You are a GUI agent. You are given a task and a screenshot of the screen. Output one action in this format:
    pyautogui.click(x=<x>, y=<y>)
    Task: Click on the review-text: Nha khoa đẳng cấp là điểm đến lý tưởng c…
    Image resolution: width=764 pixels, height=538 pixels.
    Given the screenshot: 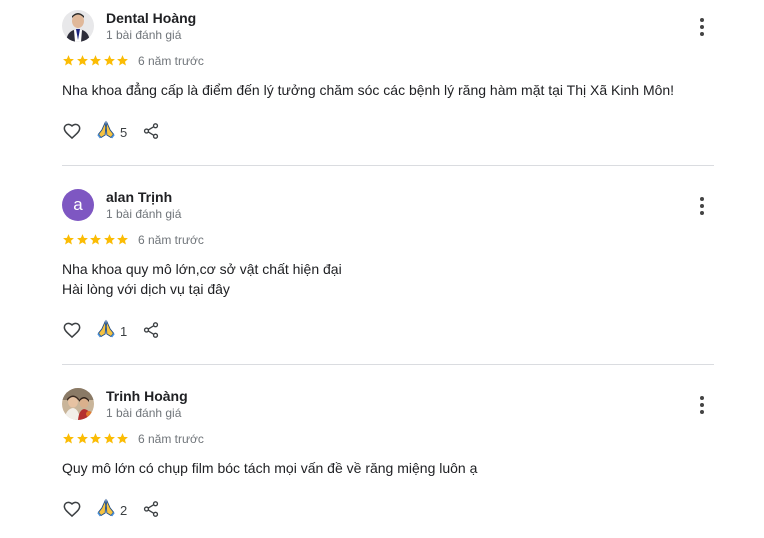 What is the action you would take?
    pyautogui.click(x=368, y=90)
    